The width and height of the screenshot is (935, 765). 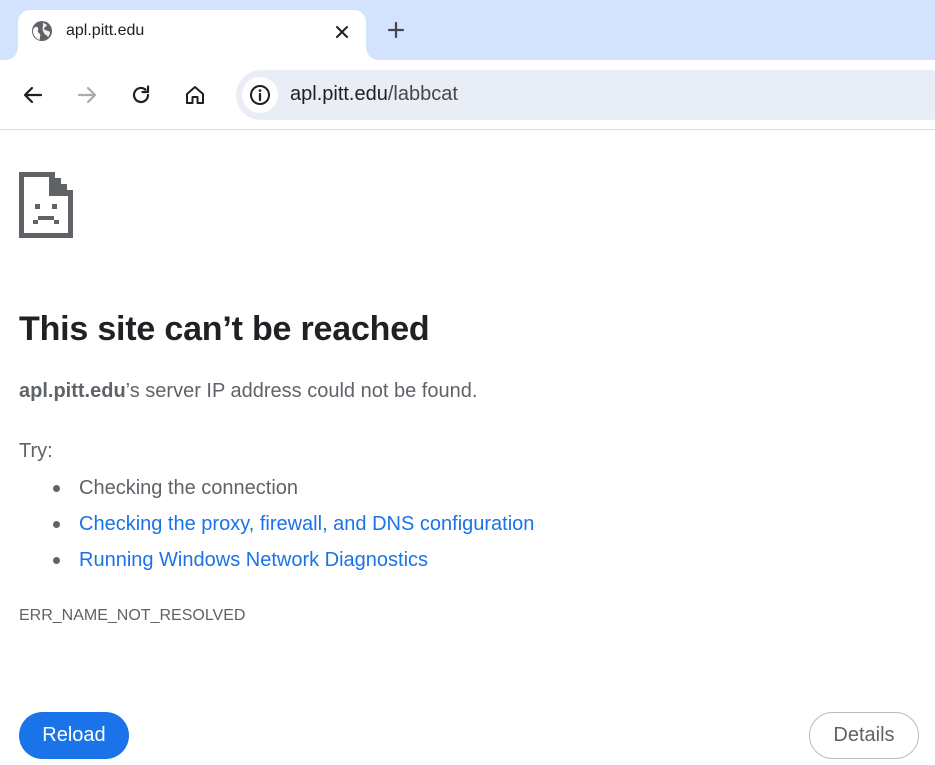 I want to click on try-label: Try:, so click(x=36, y=451).